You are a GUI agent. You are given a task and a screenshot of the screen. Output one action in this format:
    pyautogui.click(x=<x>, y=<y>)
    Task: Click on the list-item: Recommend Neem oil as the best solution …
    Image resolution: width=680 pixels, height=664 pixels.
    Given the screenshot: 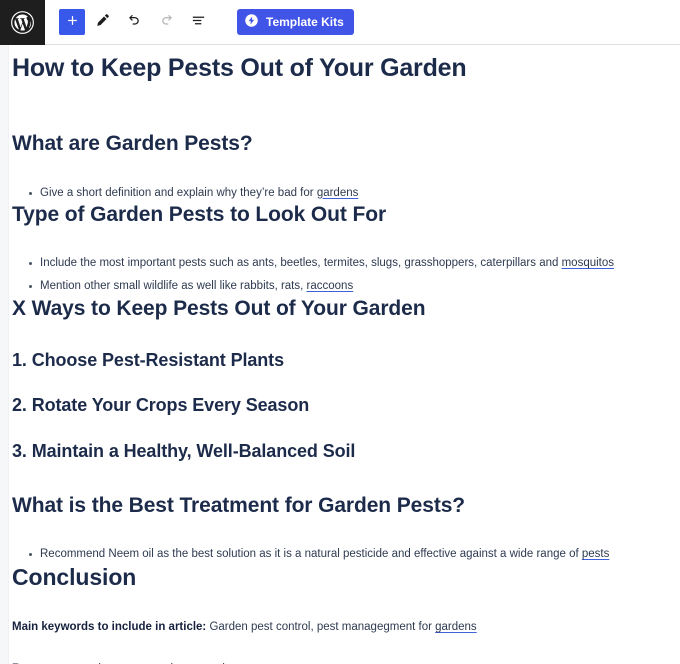 What is the action you would take?
    pyautogui.click(x=338, y=554)
    